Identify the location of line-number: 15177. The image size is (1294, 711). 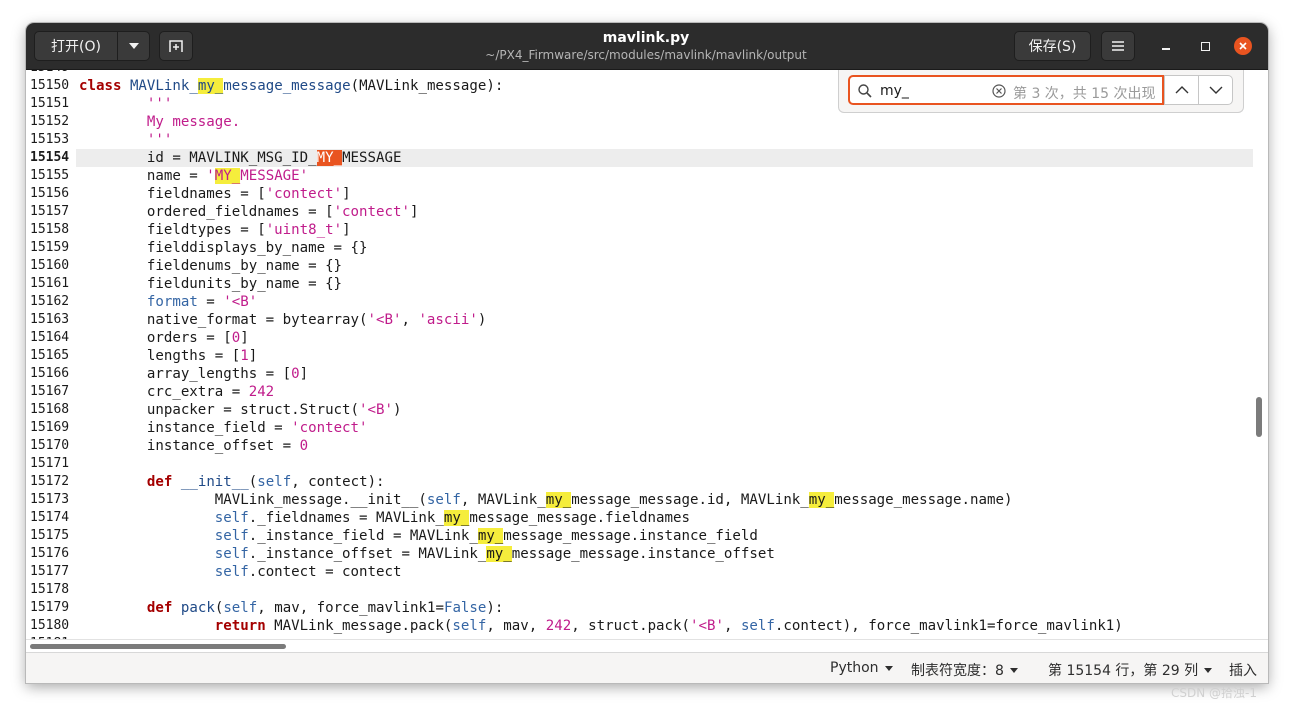
(50, 571).